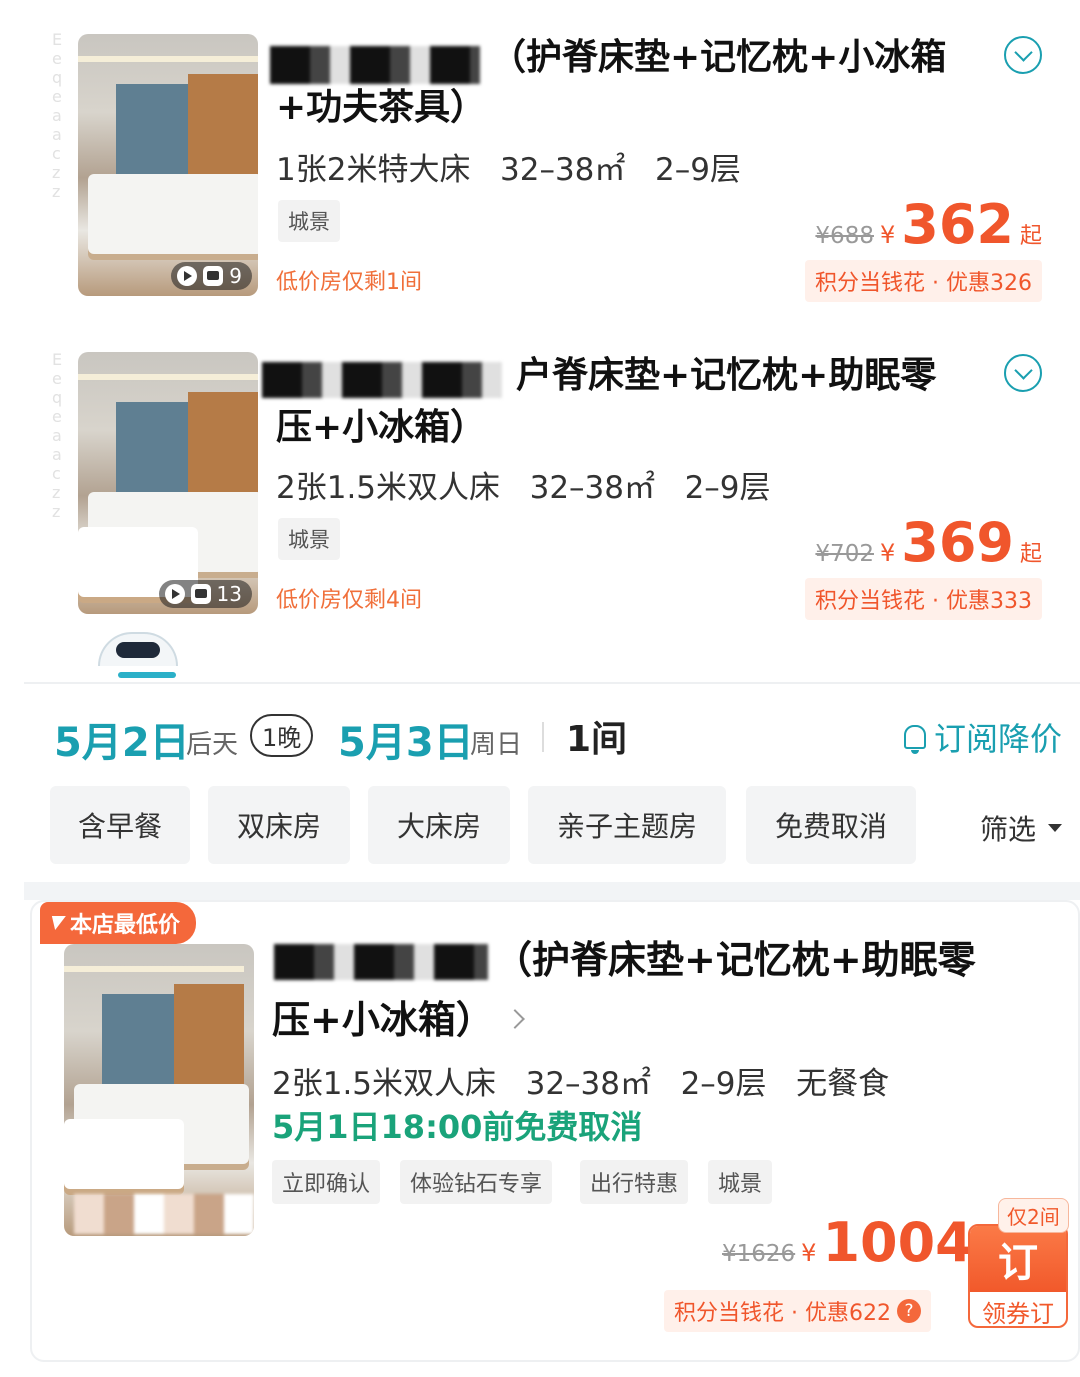  Describe the element at coordinates (349, 600) in the screenshot. I see `low-stock-notice: 低价房仅剩4间` at that location.